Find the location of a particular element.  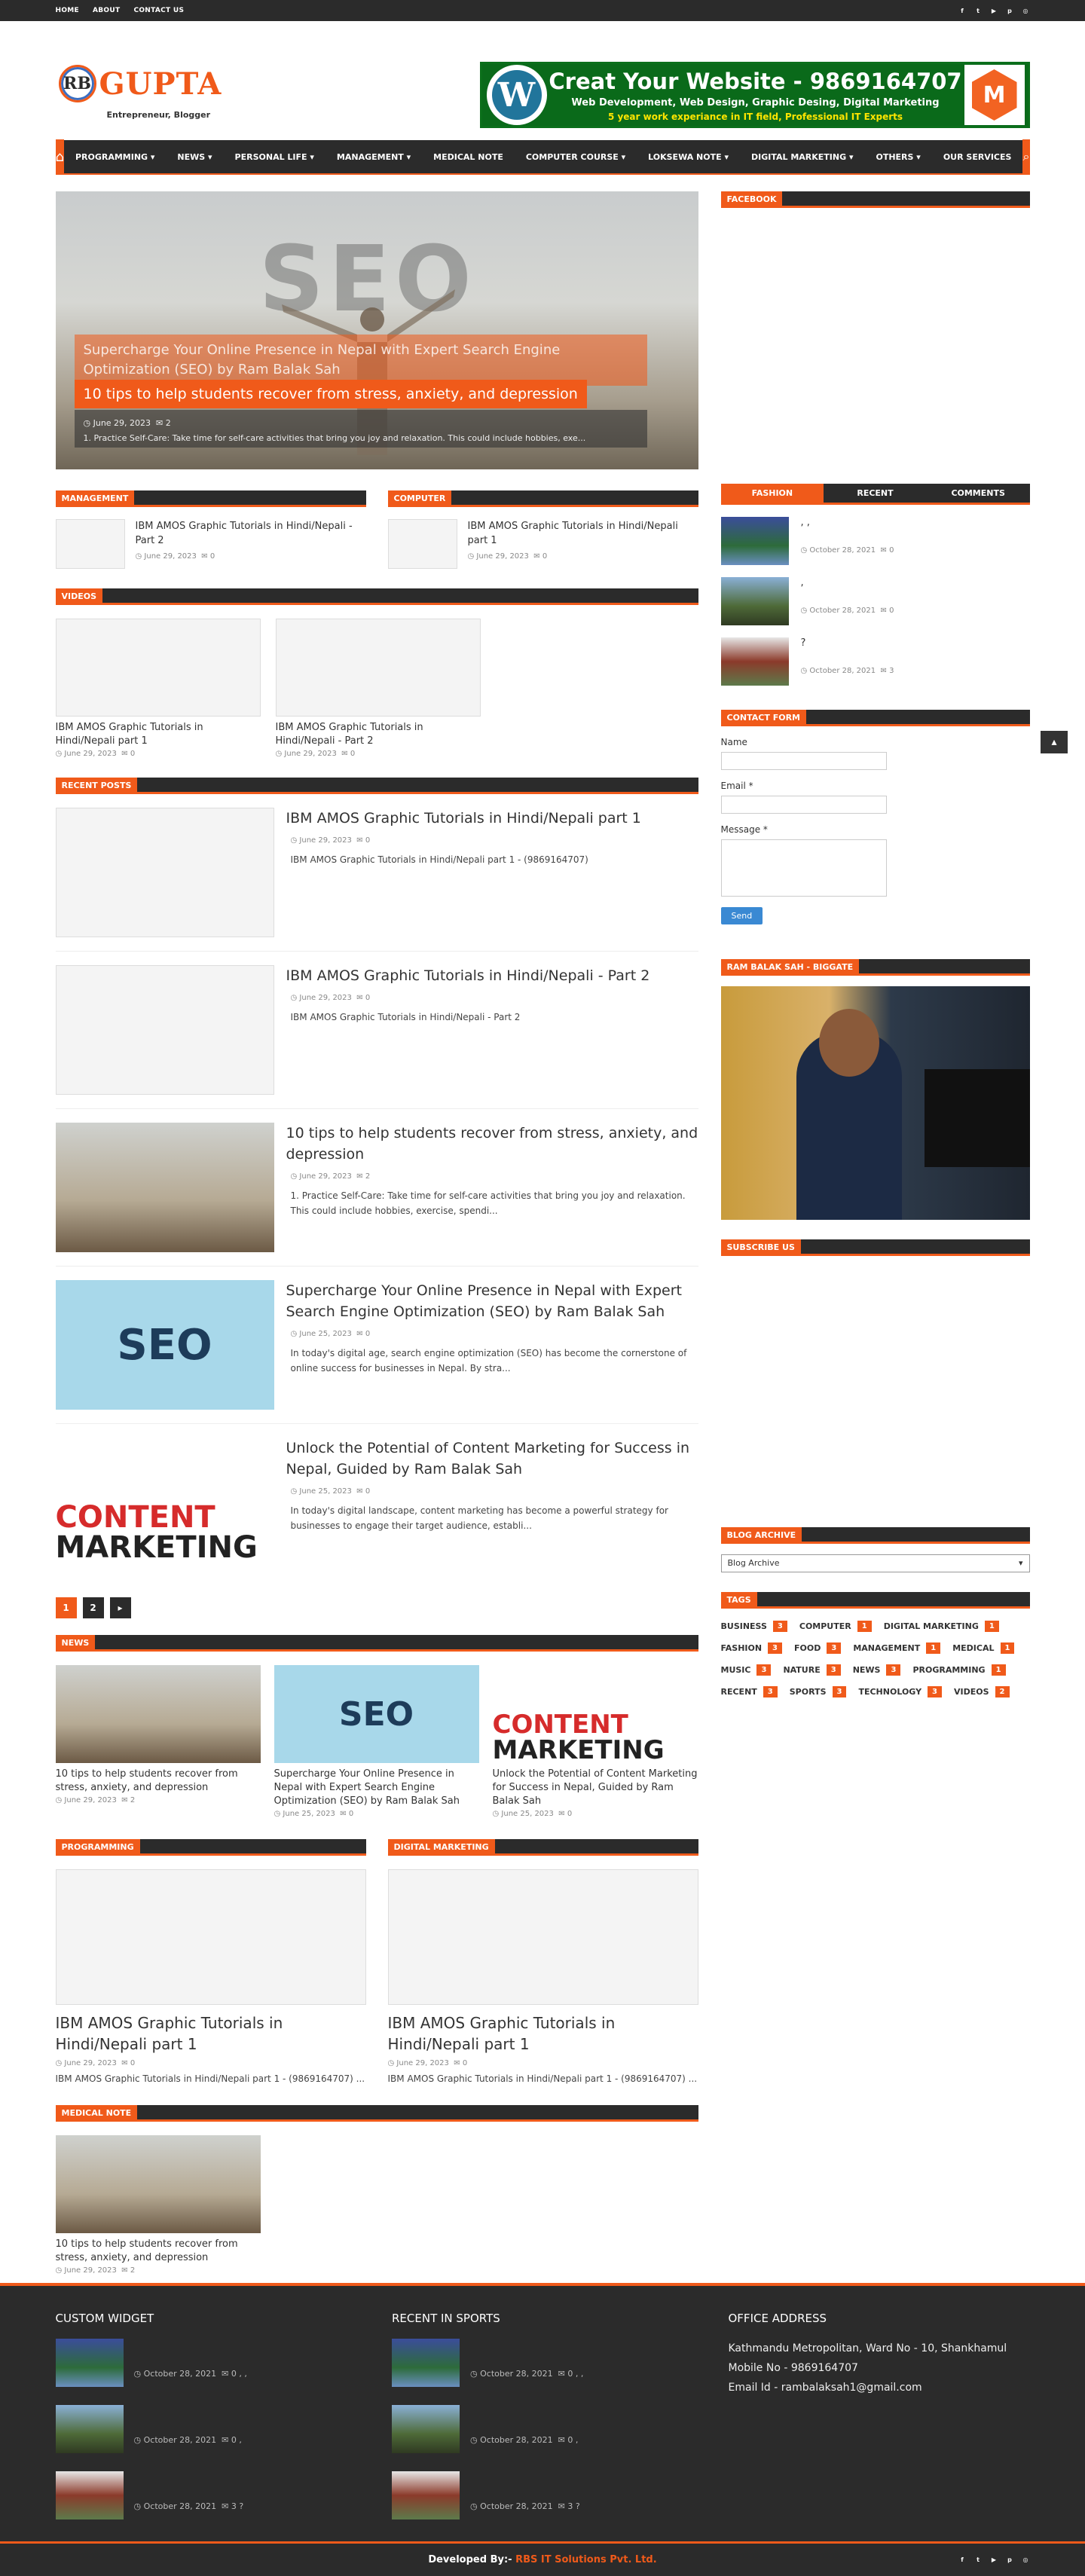

list-item: , , ◷ October 28, 2021 ✉ 0 is located at coordinates (875, 541).